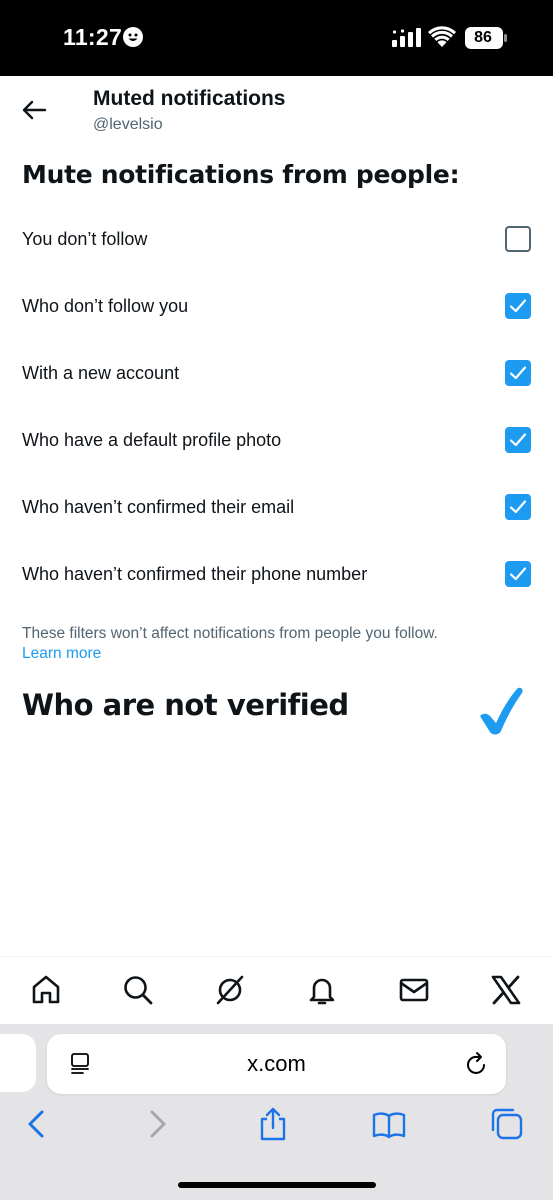 The image size is (553, 1200). Describe the element at coordinates (276, 38) in the screenshot. I see `status-bar: 11:27 86` at that location.